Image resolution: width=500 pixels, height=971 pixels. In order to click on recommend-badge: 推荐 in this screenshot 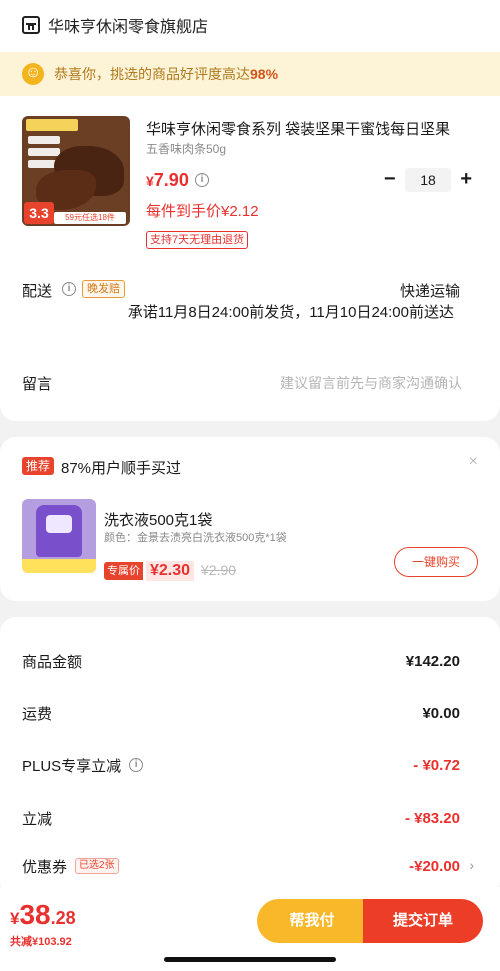, I will do `click(38, 466)`.